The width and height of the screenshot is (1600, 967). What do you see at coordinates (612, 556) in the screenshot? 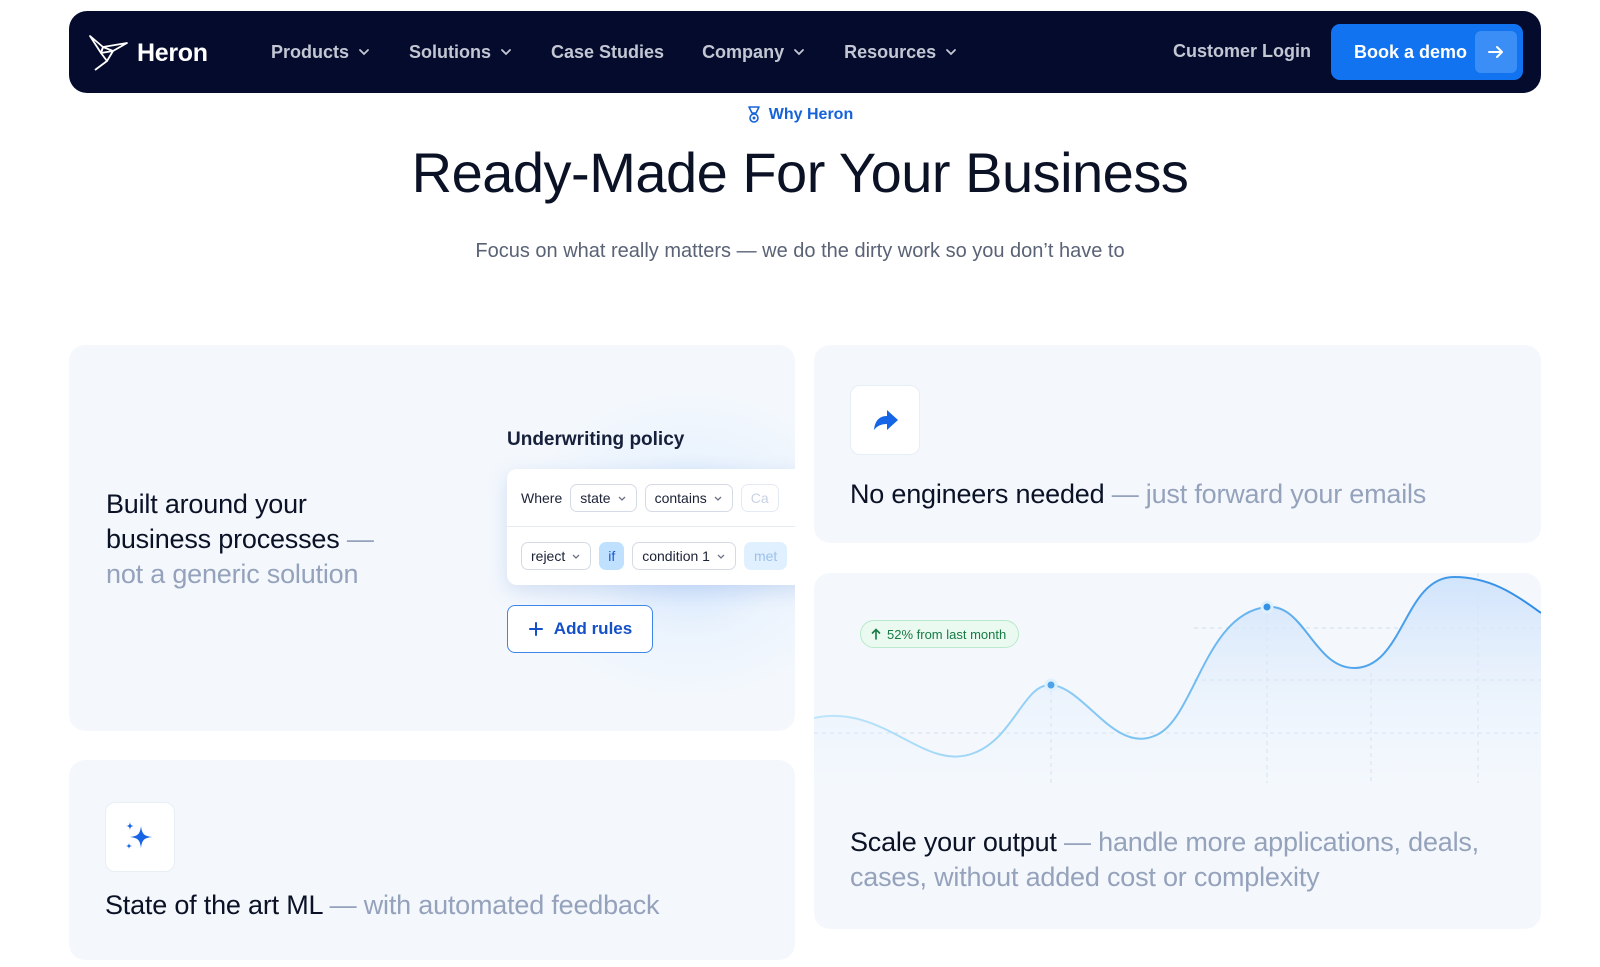
I see `if-keyword-chip: if` at bounding box center [612, 556].